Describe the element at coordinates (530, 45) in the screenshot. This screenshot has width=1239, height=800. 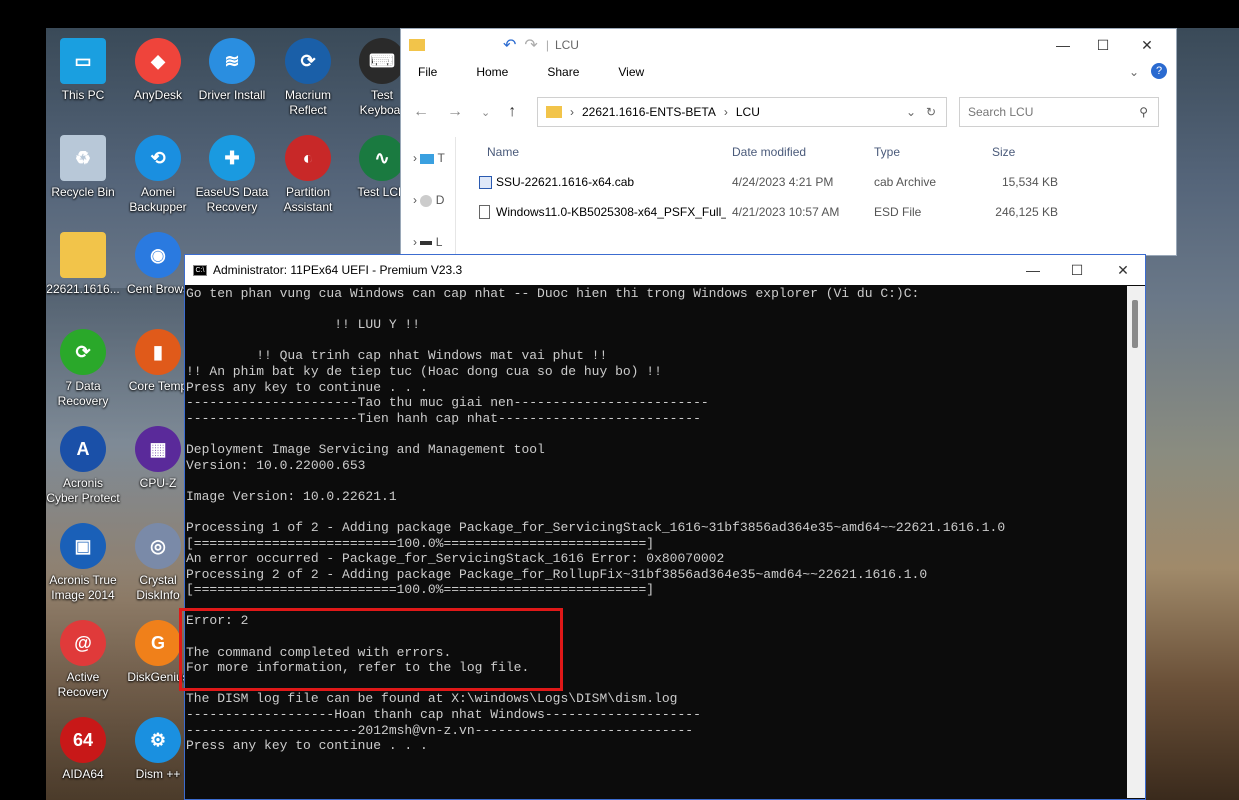
I see `redo-icon: ↷` at that location.